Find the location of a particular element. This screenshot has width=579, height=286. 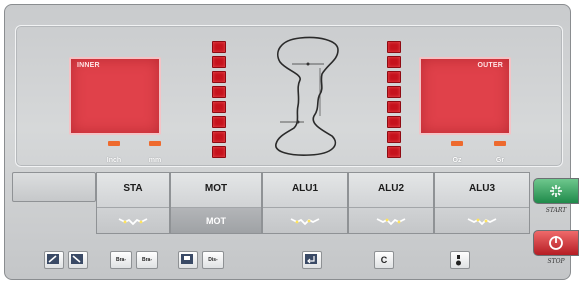

unit-gr: Gr is located at coordinates (500, 154).